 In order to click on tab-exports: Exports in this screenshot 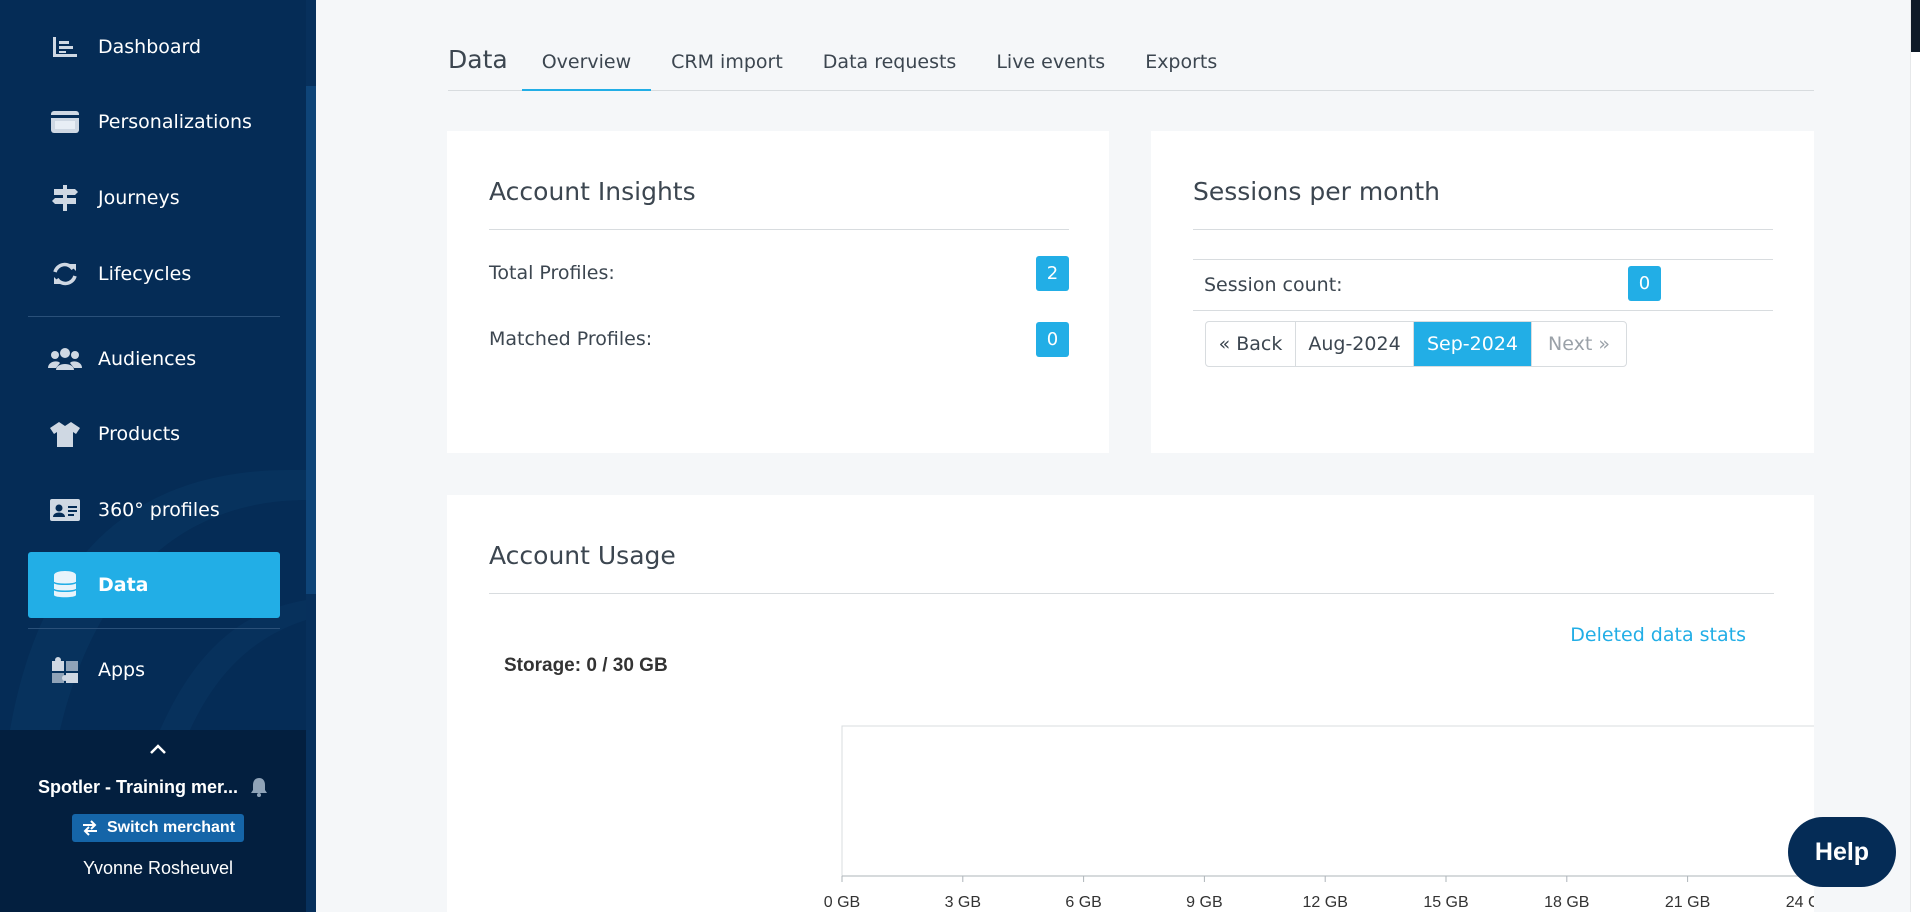, I will do `click(1181, 71)`.